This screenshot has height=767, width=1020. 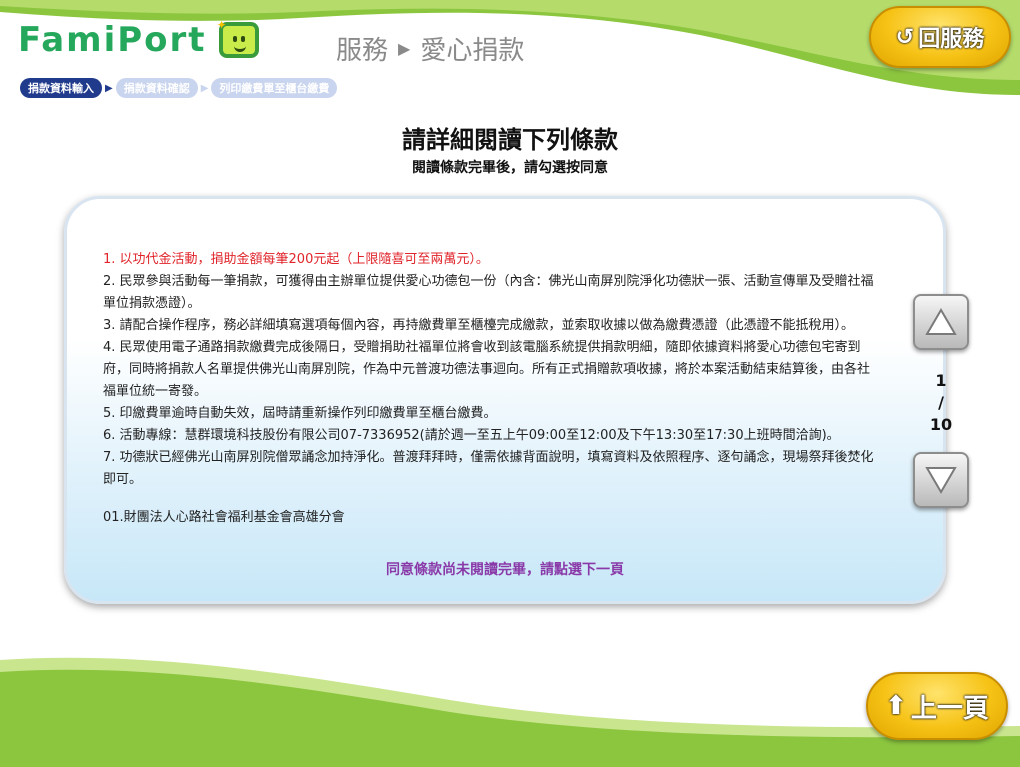 I want to click on breadcrumb-page: 愛心捐款, so click(x=472, y=51).